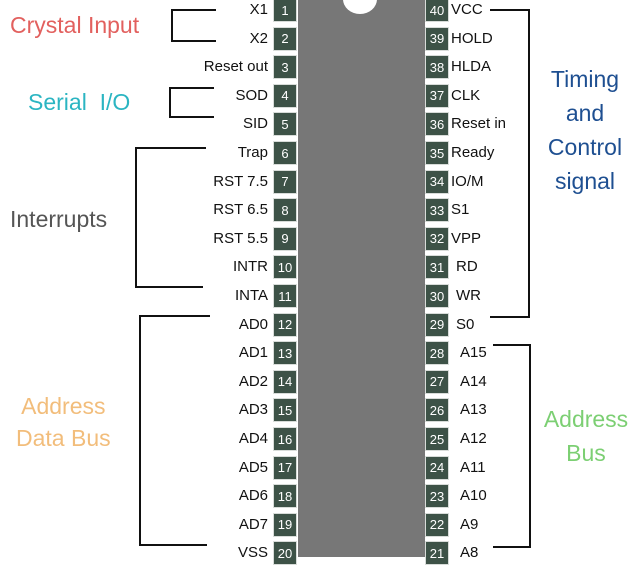 This screenshot has width=634, height=565. Describe the element at coordinates (472, 38) in the screenshot. I see `pin-label: HOLD` at that location.